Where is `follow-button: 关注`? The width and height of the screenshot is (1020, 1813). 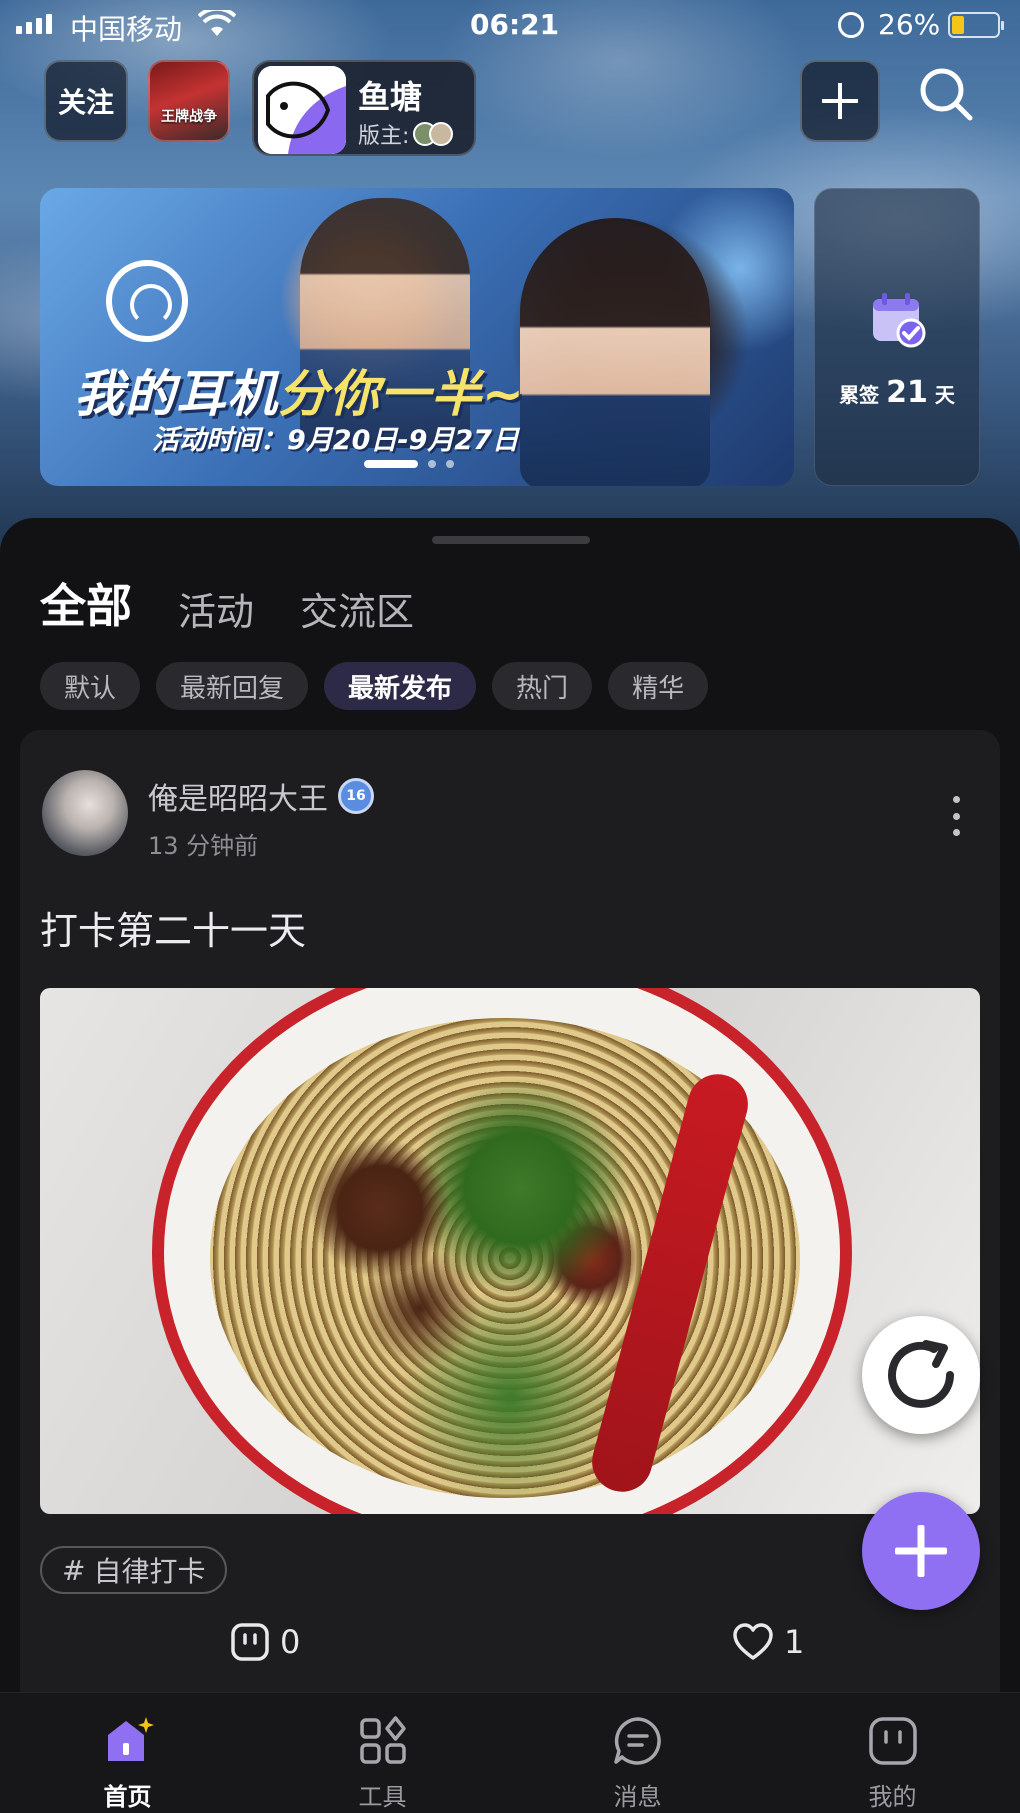 follow-button: 关注 is located at coordinates (86, 101).